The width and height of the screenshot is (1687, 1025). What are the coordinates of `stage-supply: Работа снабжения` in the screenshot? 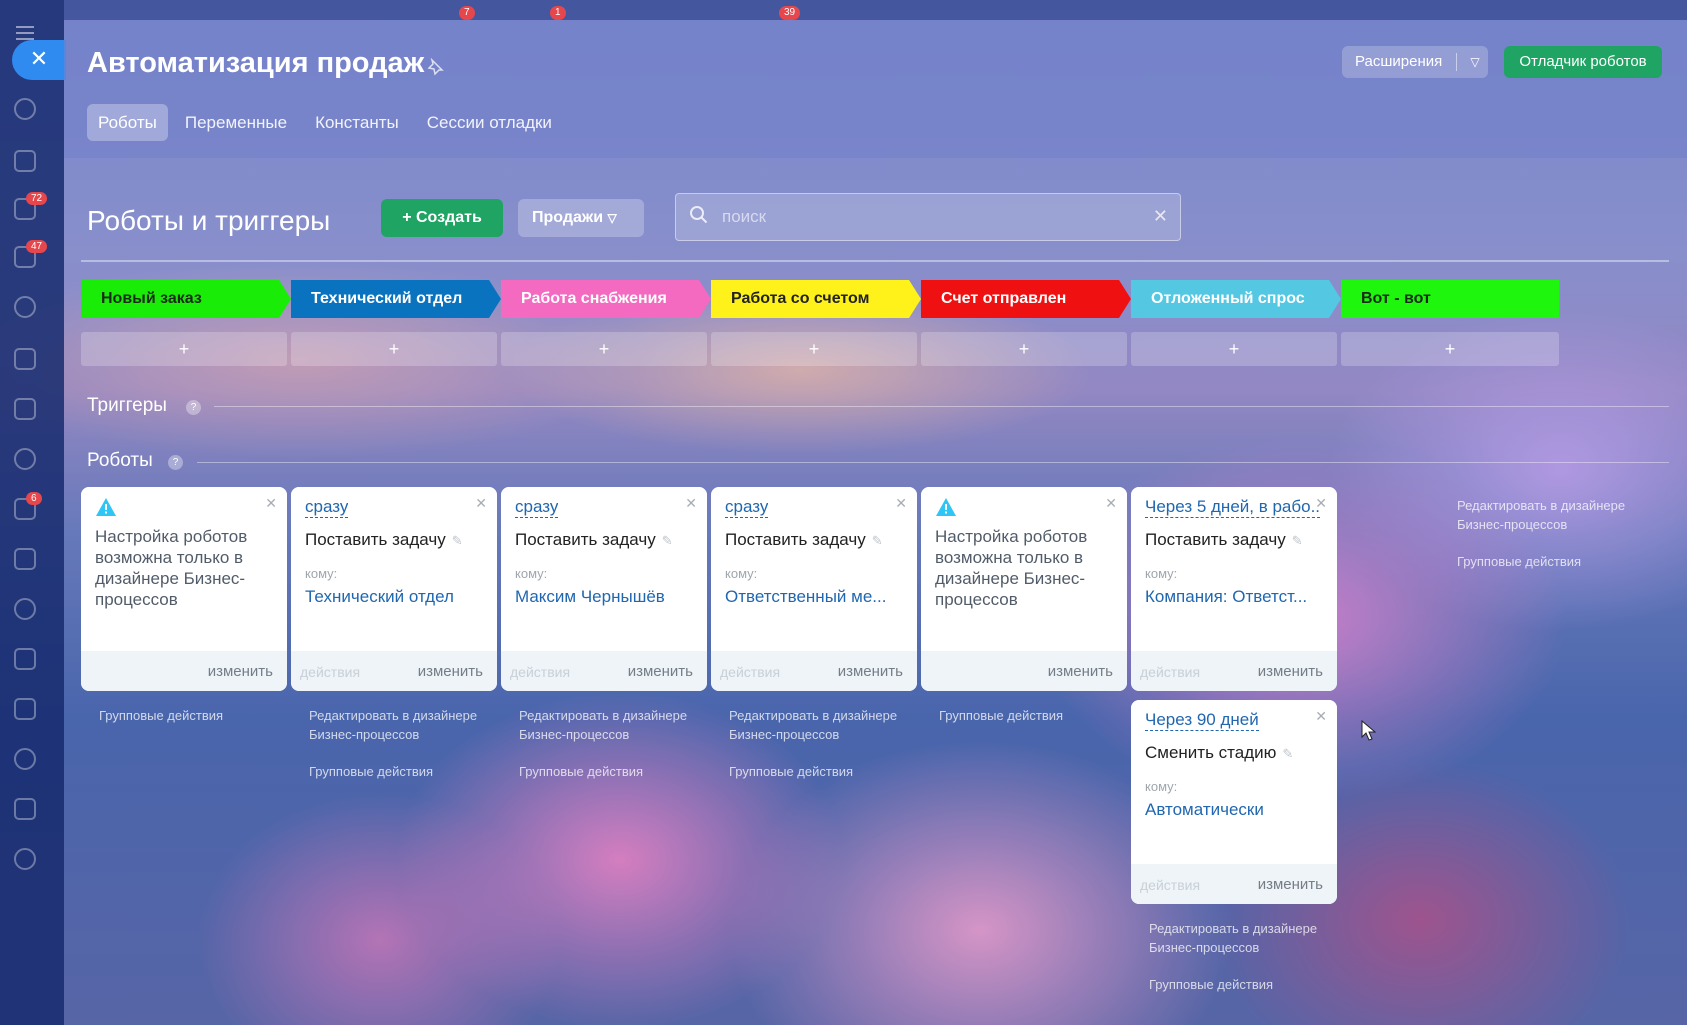 It's located at (606, 299).